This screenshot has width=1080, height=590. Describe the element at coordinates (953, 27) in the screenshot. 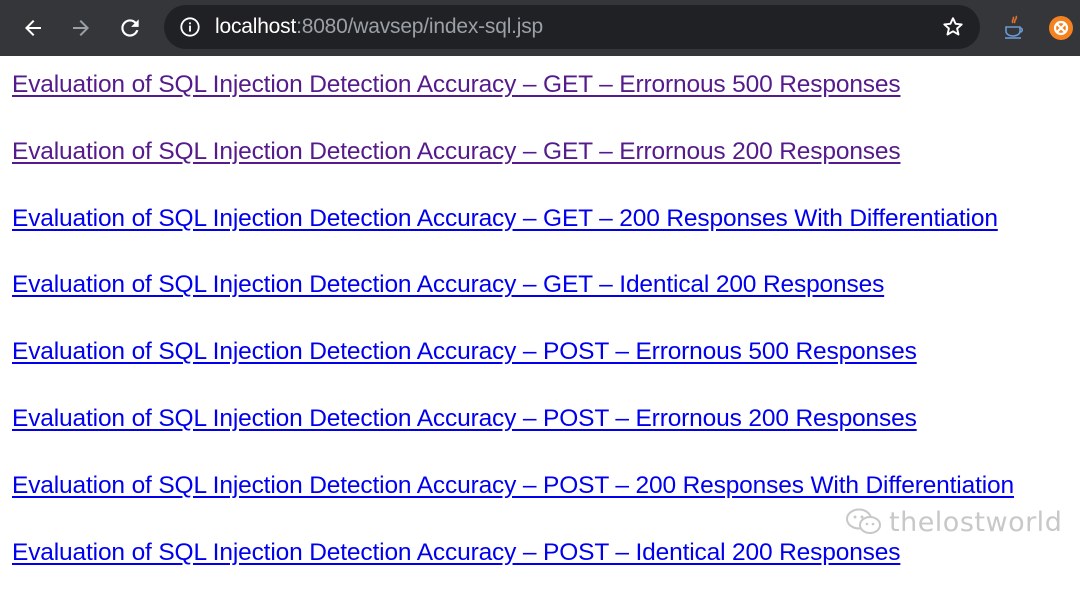

I see `bookmark-star-icon` at that location.